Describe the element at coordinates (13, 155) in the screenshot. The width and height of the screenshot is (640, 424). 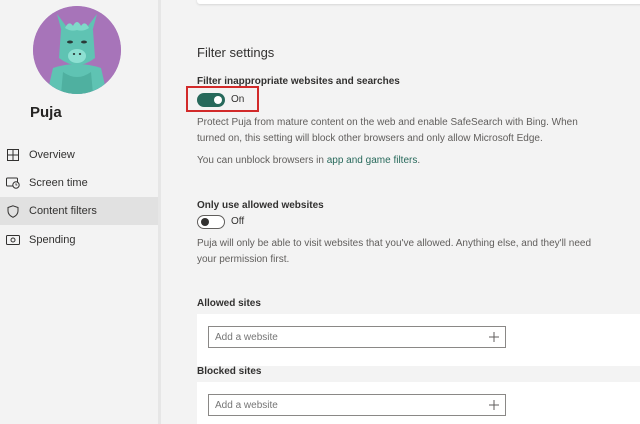
I see `overview-grid-icon` at that location.